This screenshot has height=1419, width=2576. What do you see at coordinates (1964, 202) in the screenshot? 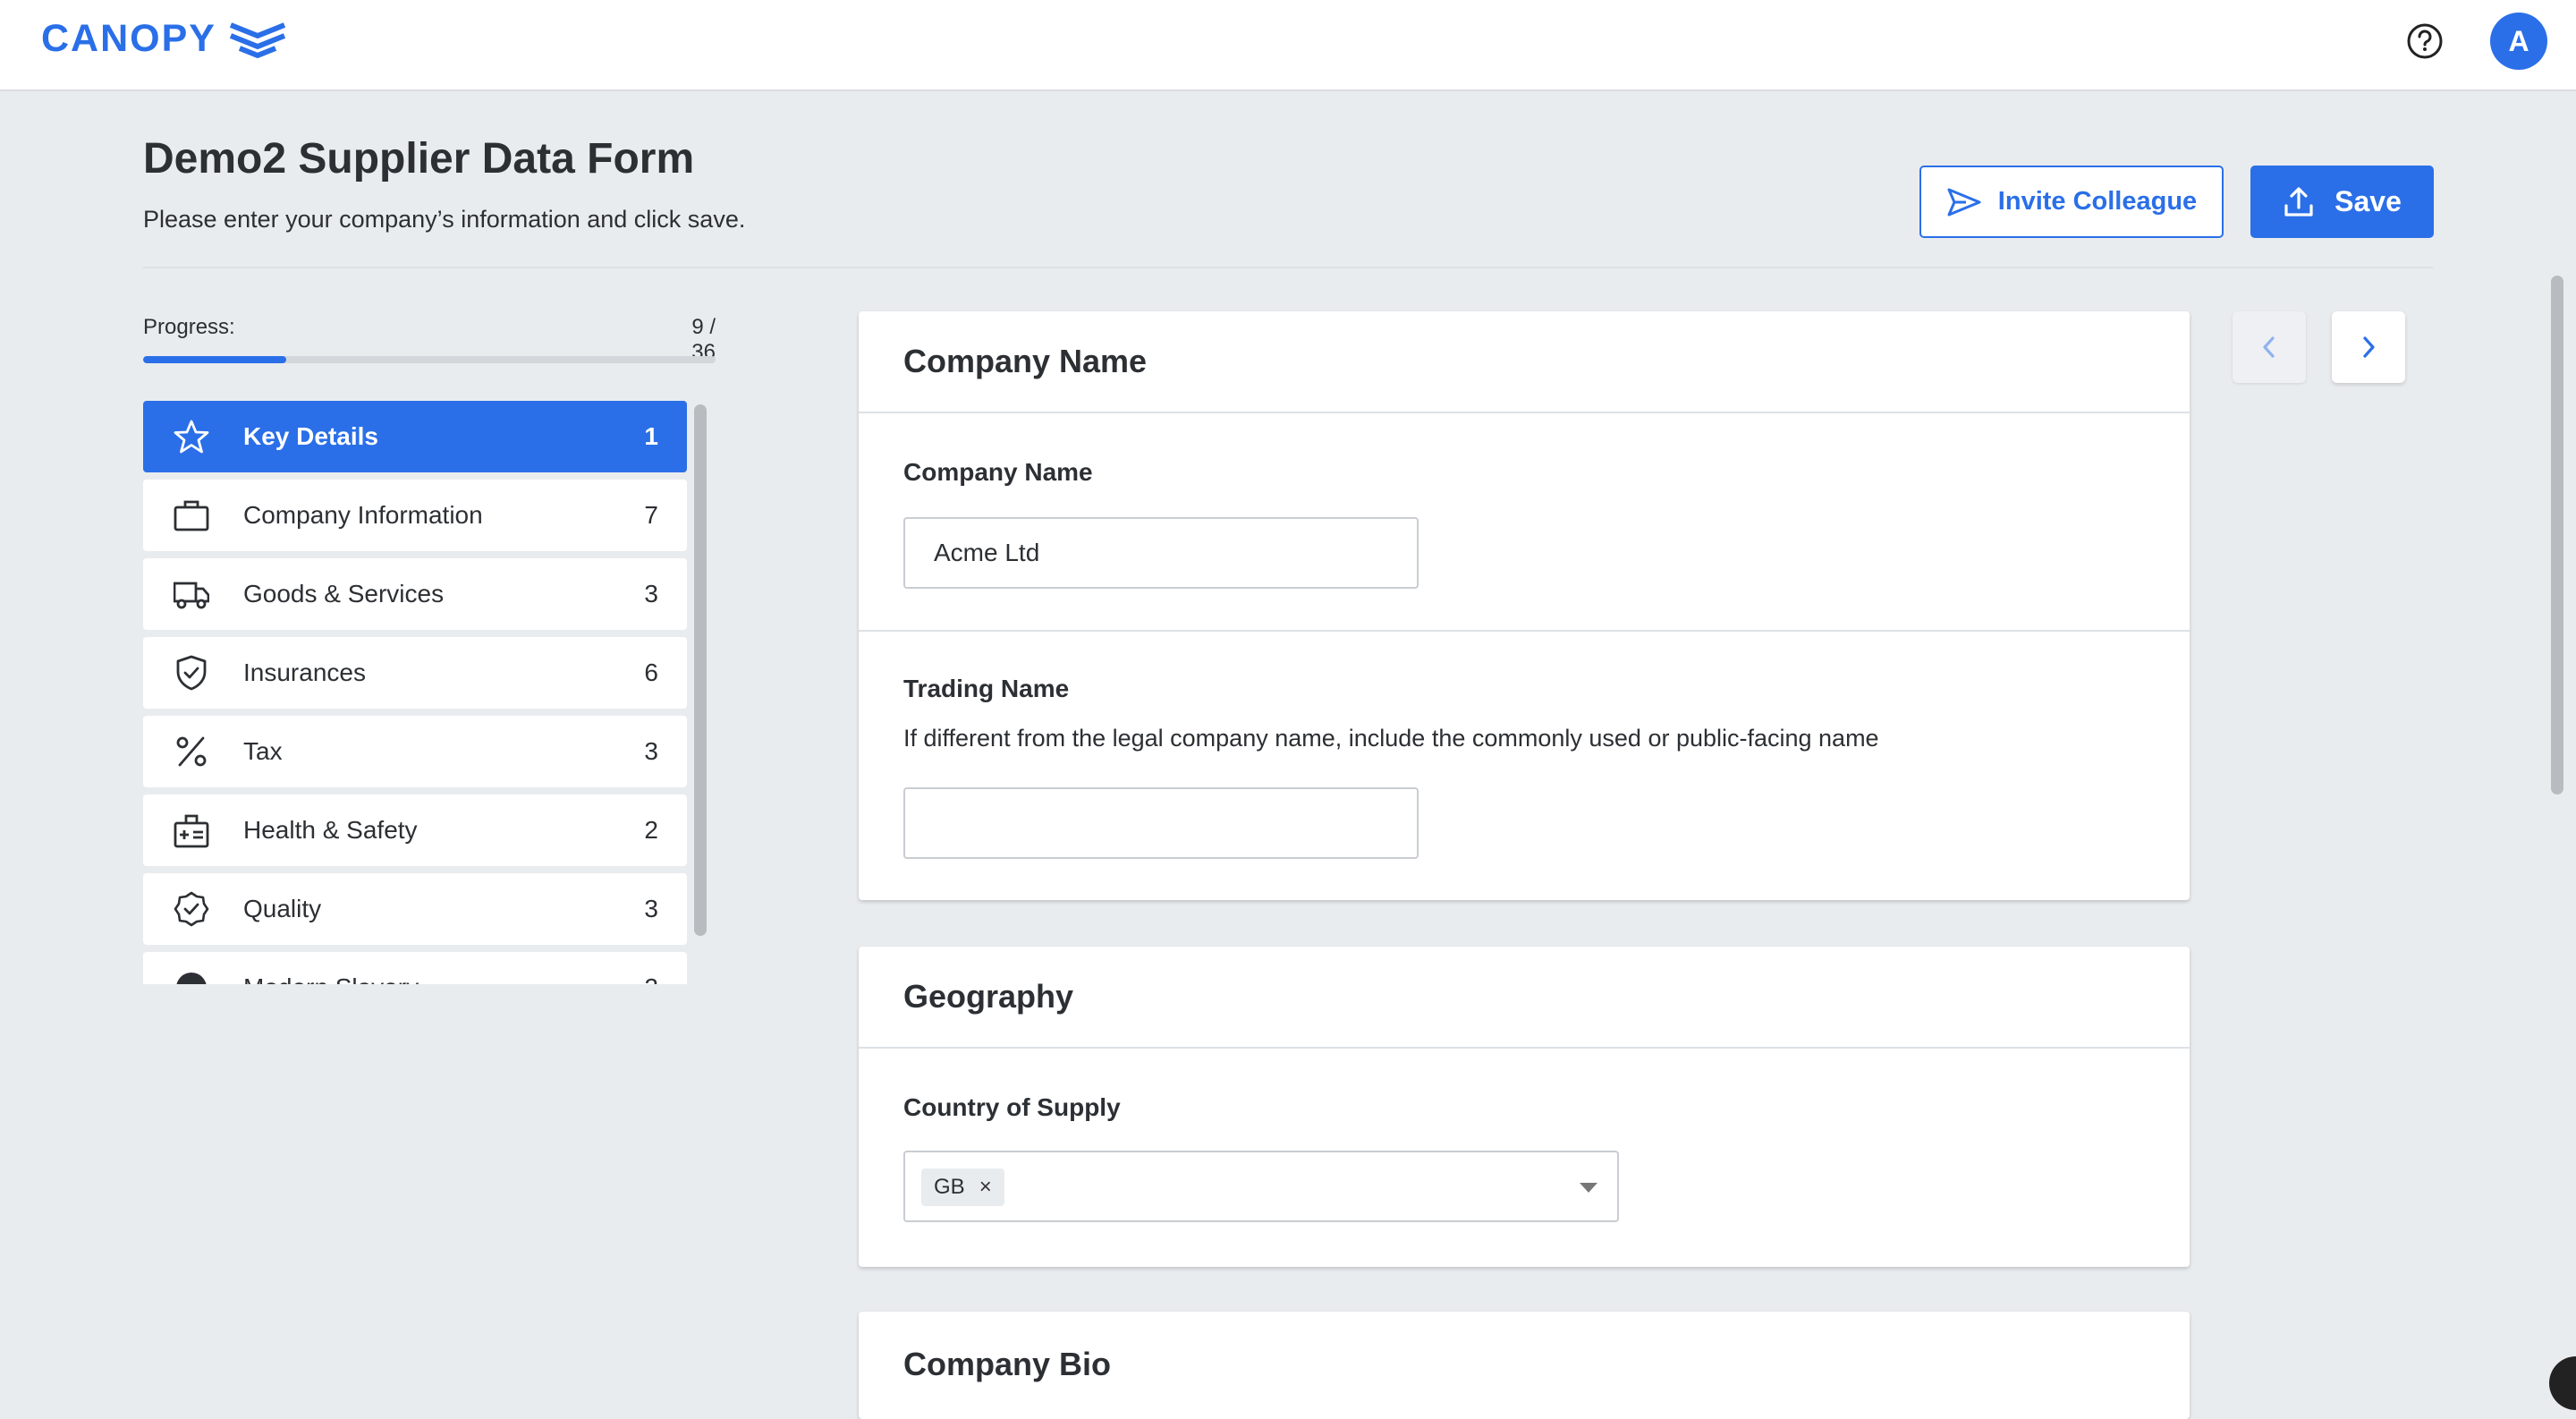
I see `send-icon` at bounding box center [1964, 202].